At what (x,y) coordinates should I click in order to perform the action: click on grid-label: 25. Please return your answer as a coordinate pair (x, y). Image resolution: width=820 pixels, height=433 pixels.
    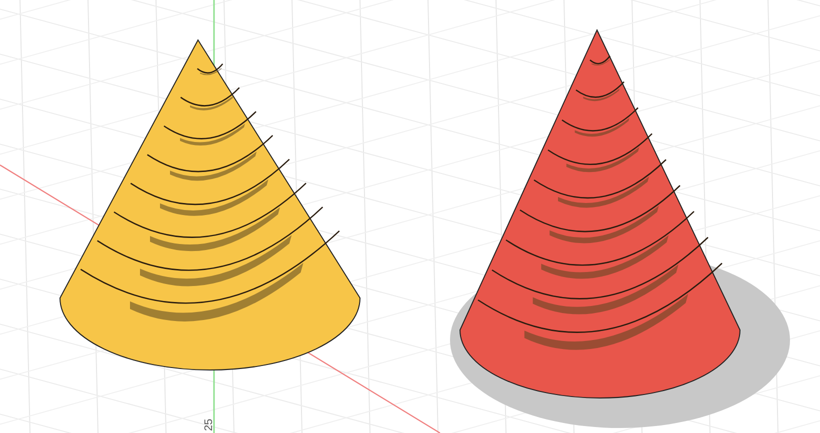
    Looking at the image, I should click on (209, 424).